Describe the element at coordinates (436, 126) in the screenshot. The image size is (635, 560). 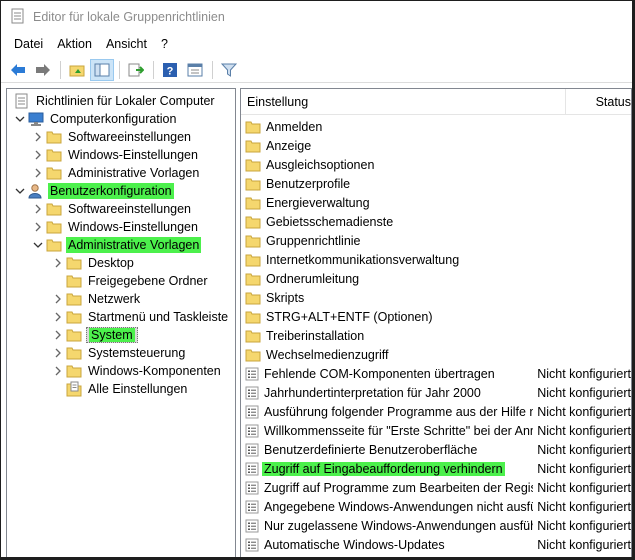
I see `list-item-folder: Anmelden` at that location.